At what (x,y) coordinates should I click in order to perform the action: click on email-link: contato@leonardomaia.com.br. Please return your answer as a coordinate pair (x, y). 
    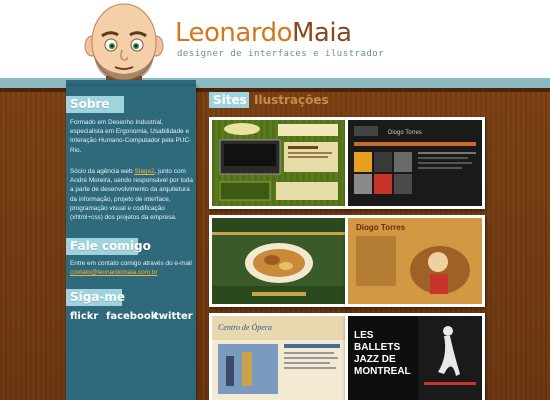
    Looking at the image, I should click on (132, 272).